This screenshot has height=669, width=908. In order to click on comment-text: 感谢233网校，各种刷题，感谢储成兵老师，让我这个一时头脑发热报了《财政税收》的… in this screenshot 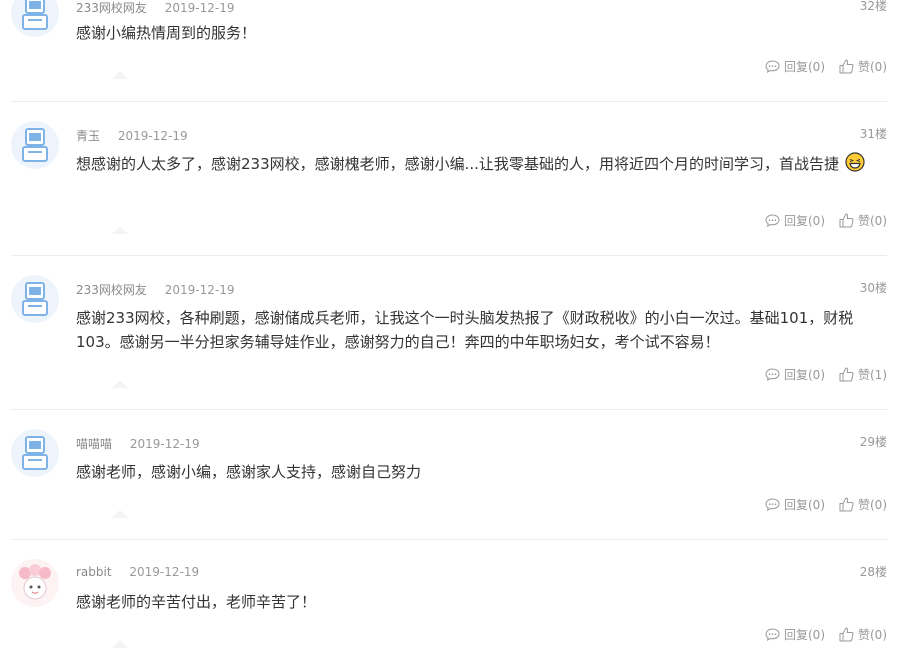, I will do `click(465, 330)`.